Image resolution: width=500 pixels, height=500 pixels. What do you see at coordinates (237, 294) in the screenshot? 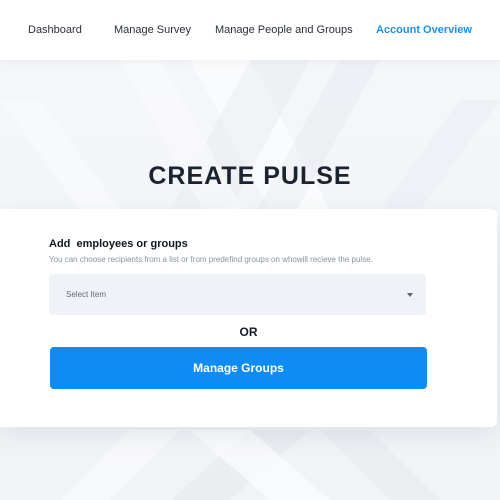
I see `select-item-dropdown: Select Item` at bounding box center [237, 294].